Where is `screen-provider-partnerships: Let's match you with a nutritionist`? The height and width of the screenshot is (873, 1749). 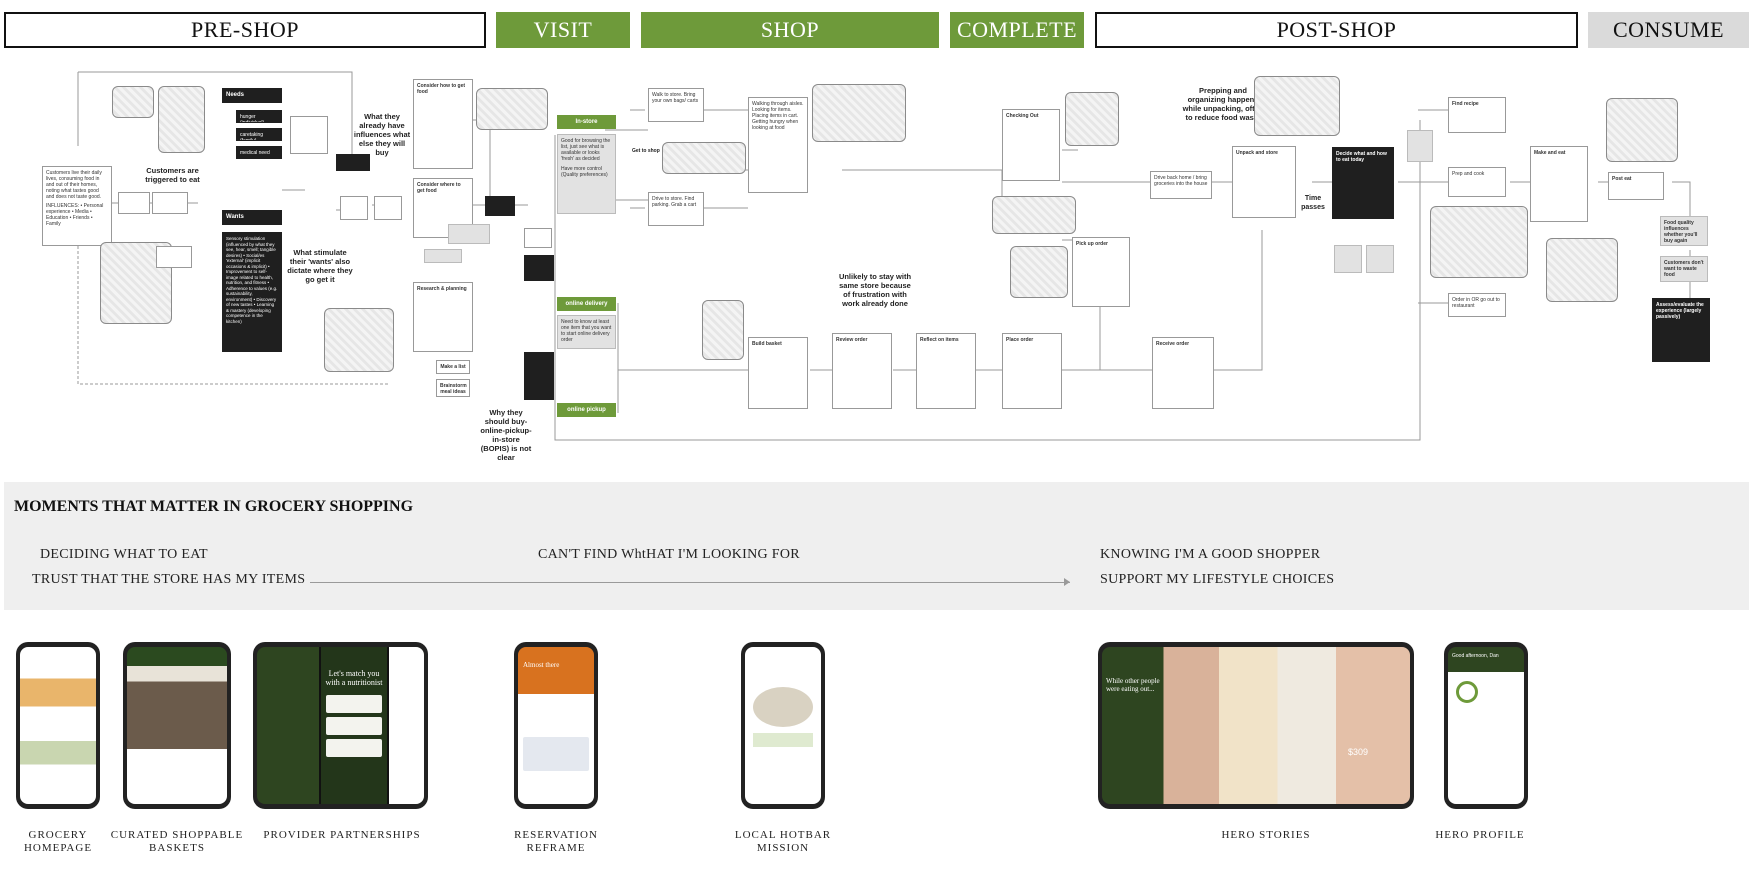
screen-provider-partnerships: Let's match you with a nutritionist is located at coordinates (340, 725).